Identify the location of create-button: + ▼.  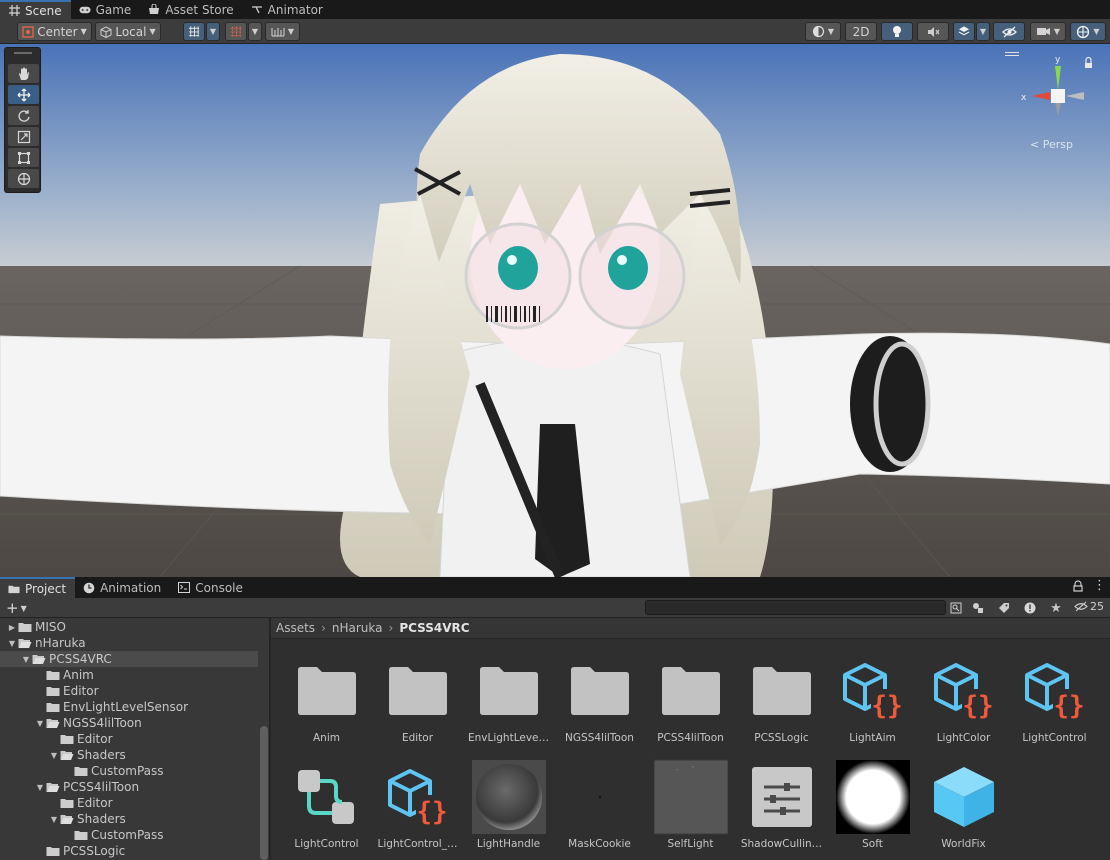
(16, 608).